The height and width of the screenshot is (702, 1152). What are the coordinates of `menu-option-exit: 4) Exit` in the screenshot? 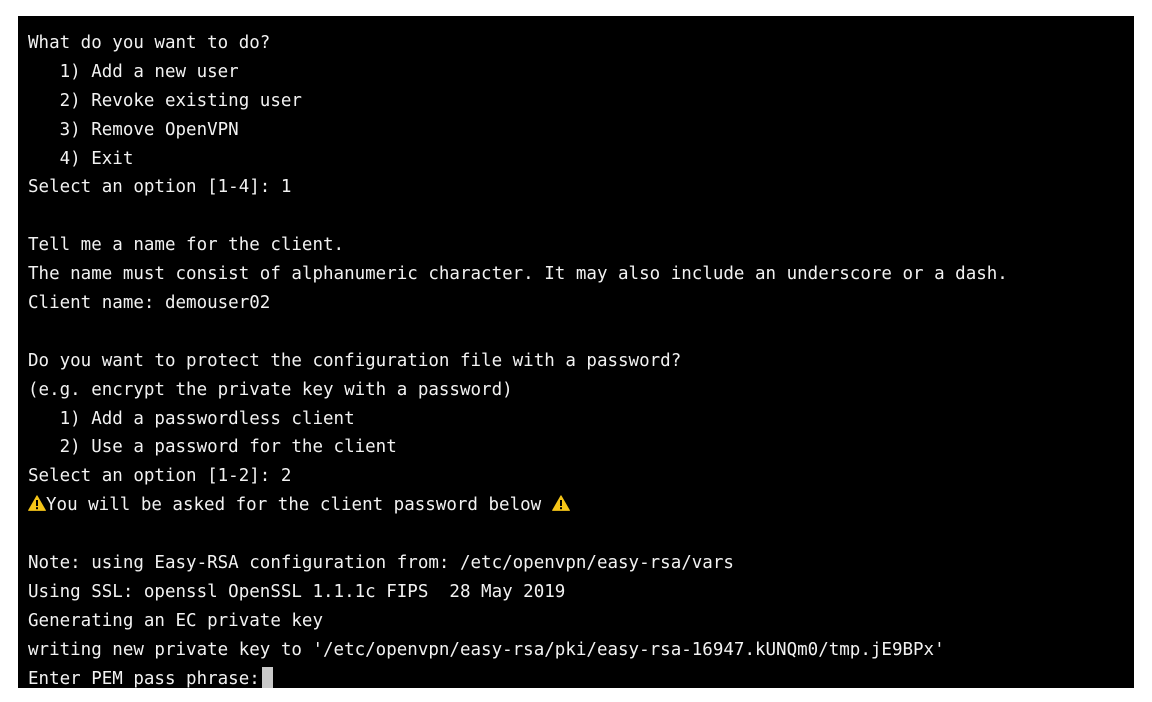 It's located at (81, 158).